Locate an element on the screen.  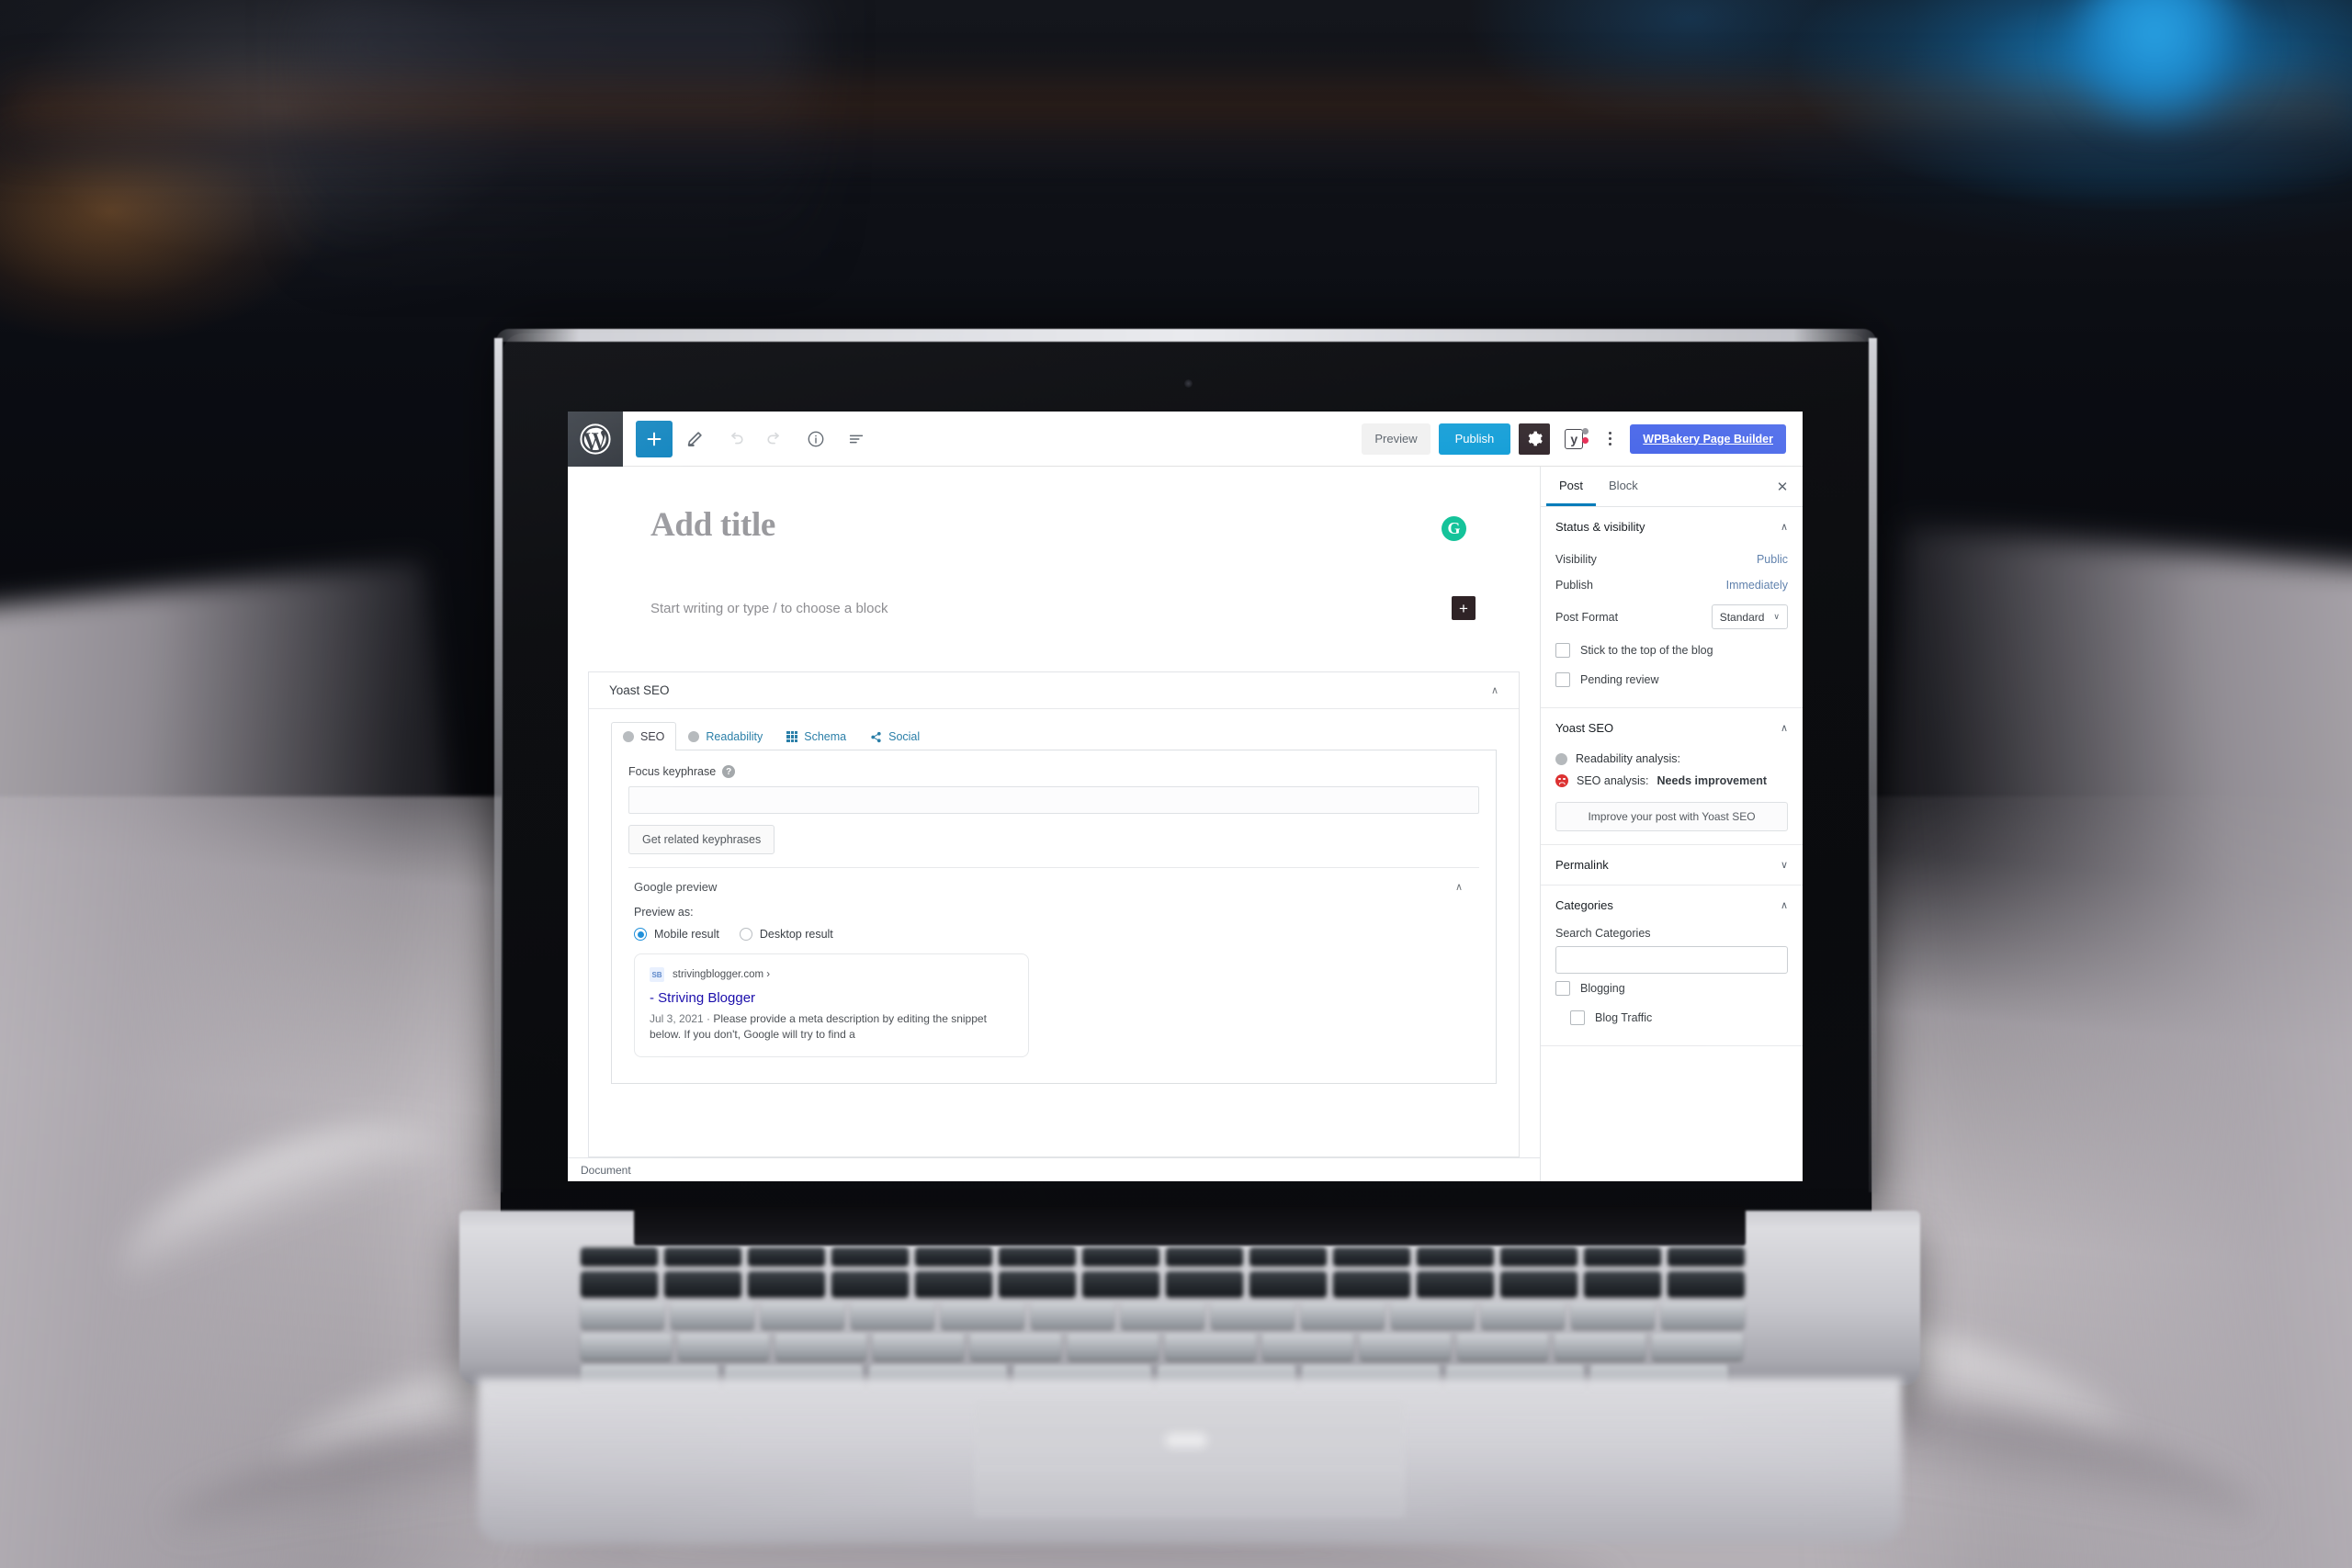
settings-gear-button is located at coordinates (1535, 439).